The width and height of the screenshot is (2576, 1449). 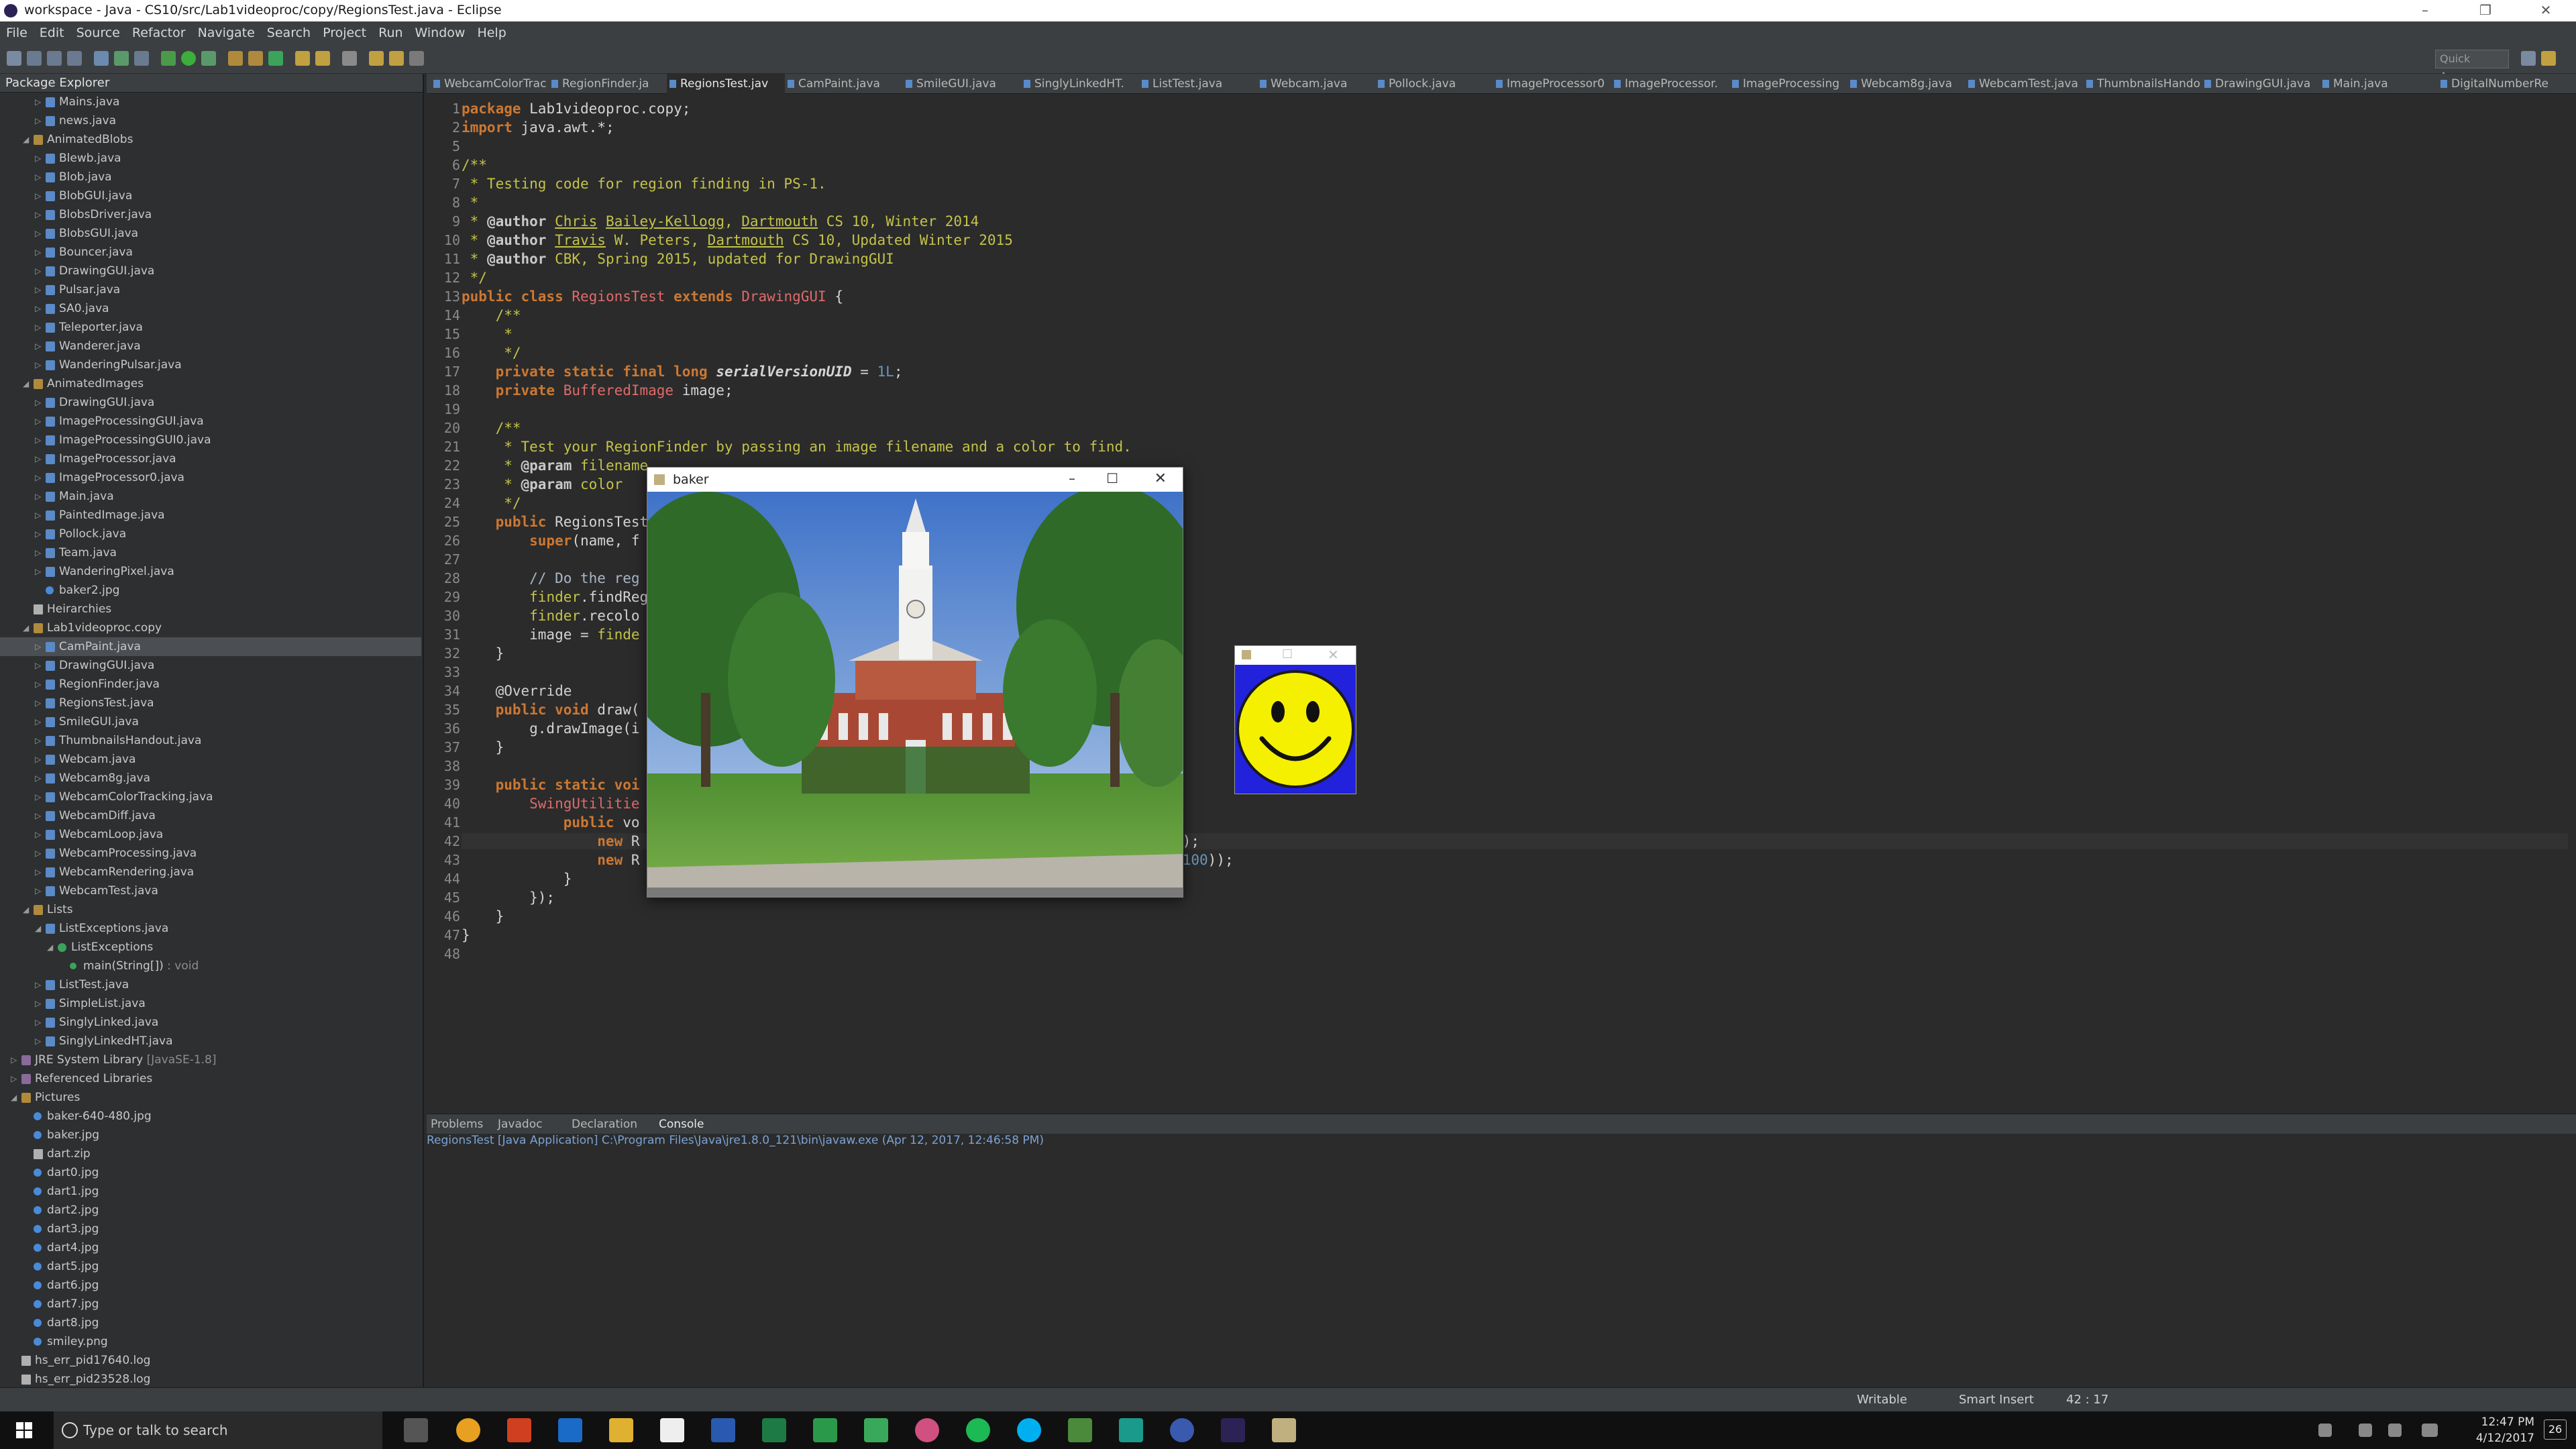 What do you see at coordinates (210, 928) in the screenshot?
I see `tree-item: ◢ ListExceptions.java` at bounding box center [210, 928].